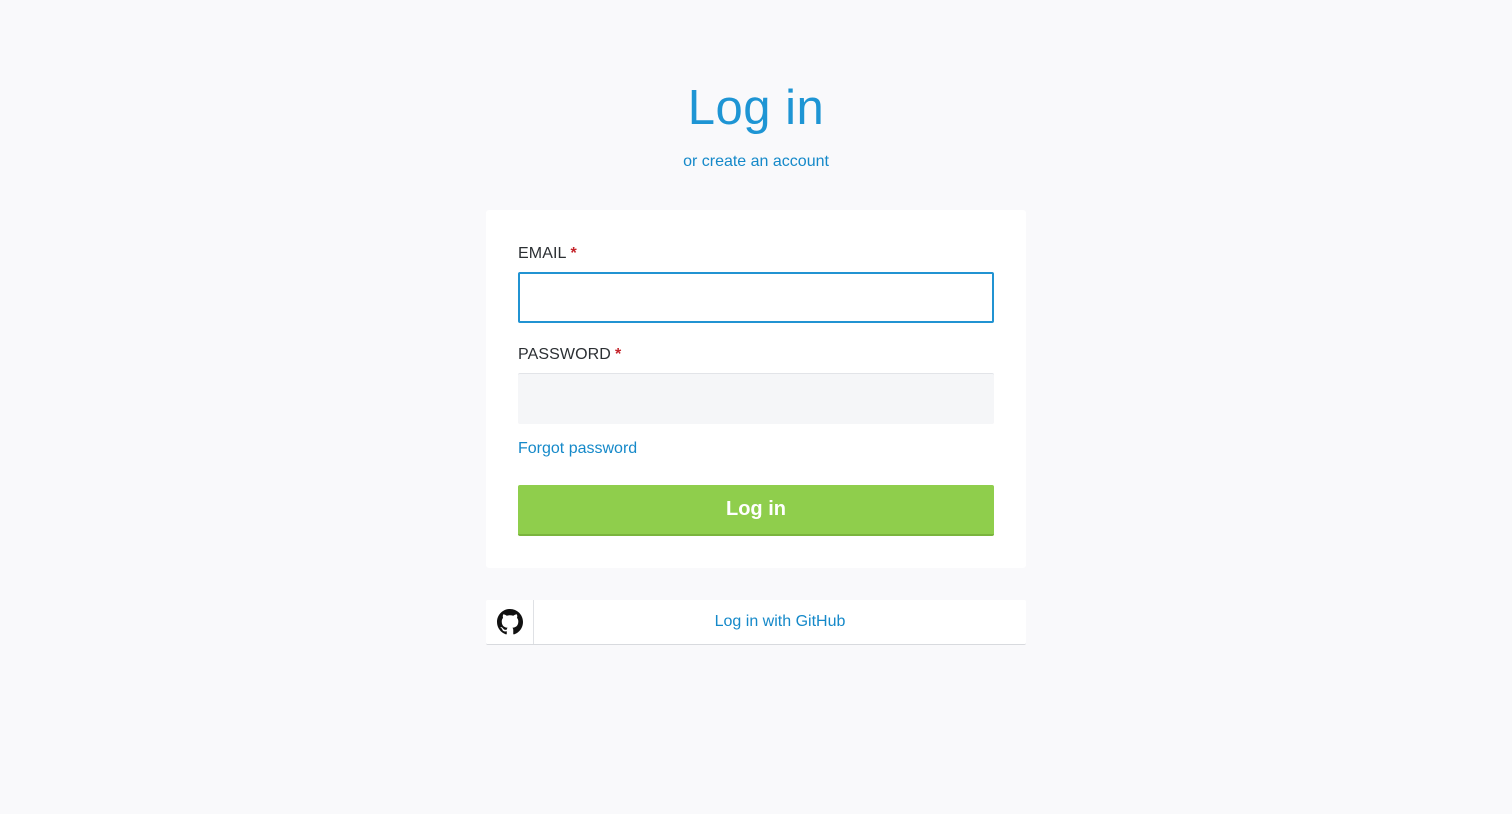  Describe the element at coordinates (756, 297) in the screenshot. I see `email-input` at that location.